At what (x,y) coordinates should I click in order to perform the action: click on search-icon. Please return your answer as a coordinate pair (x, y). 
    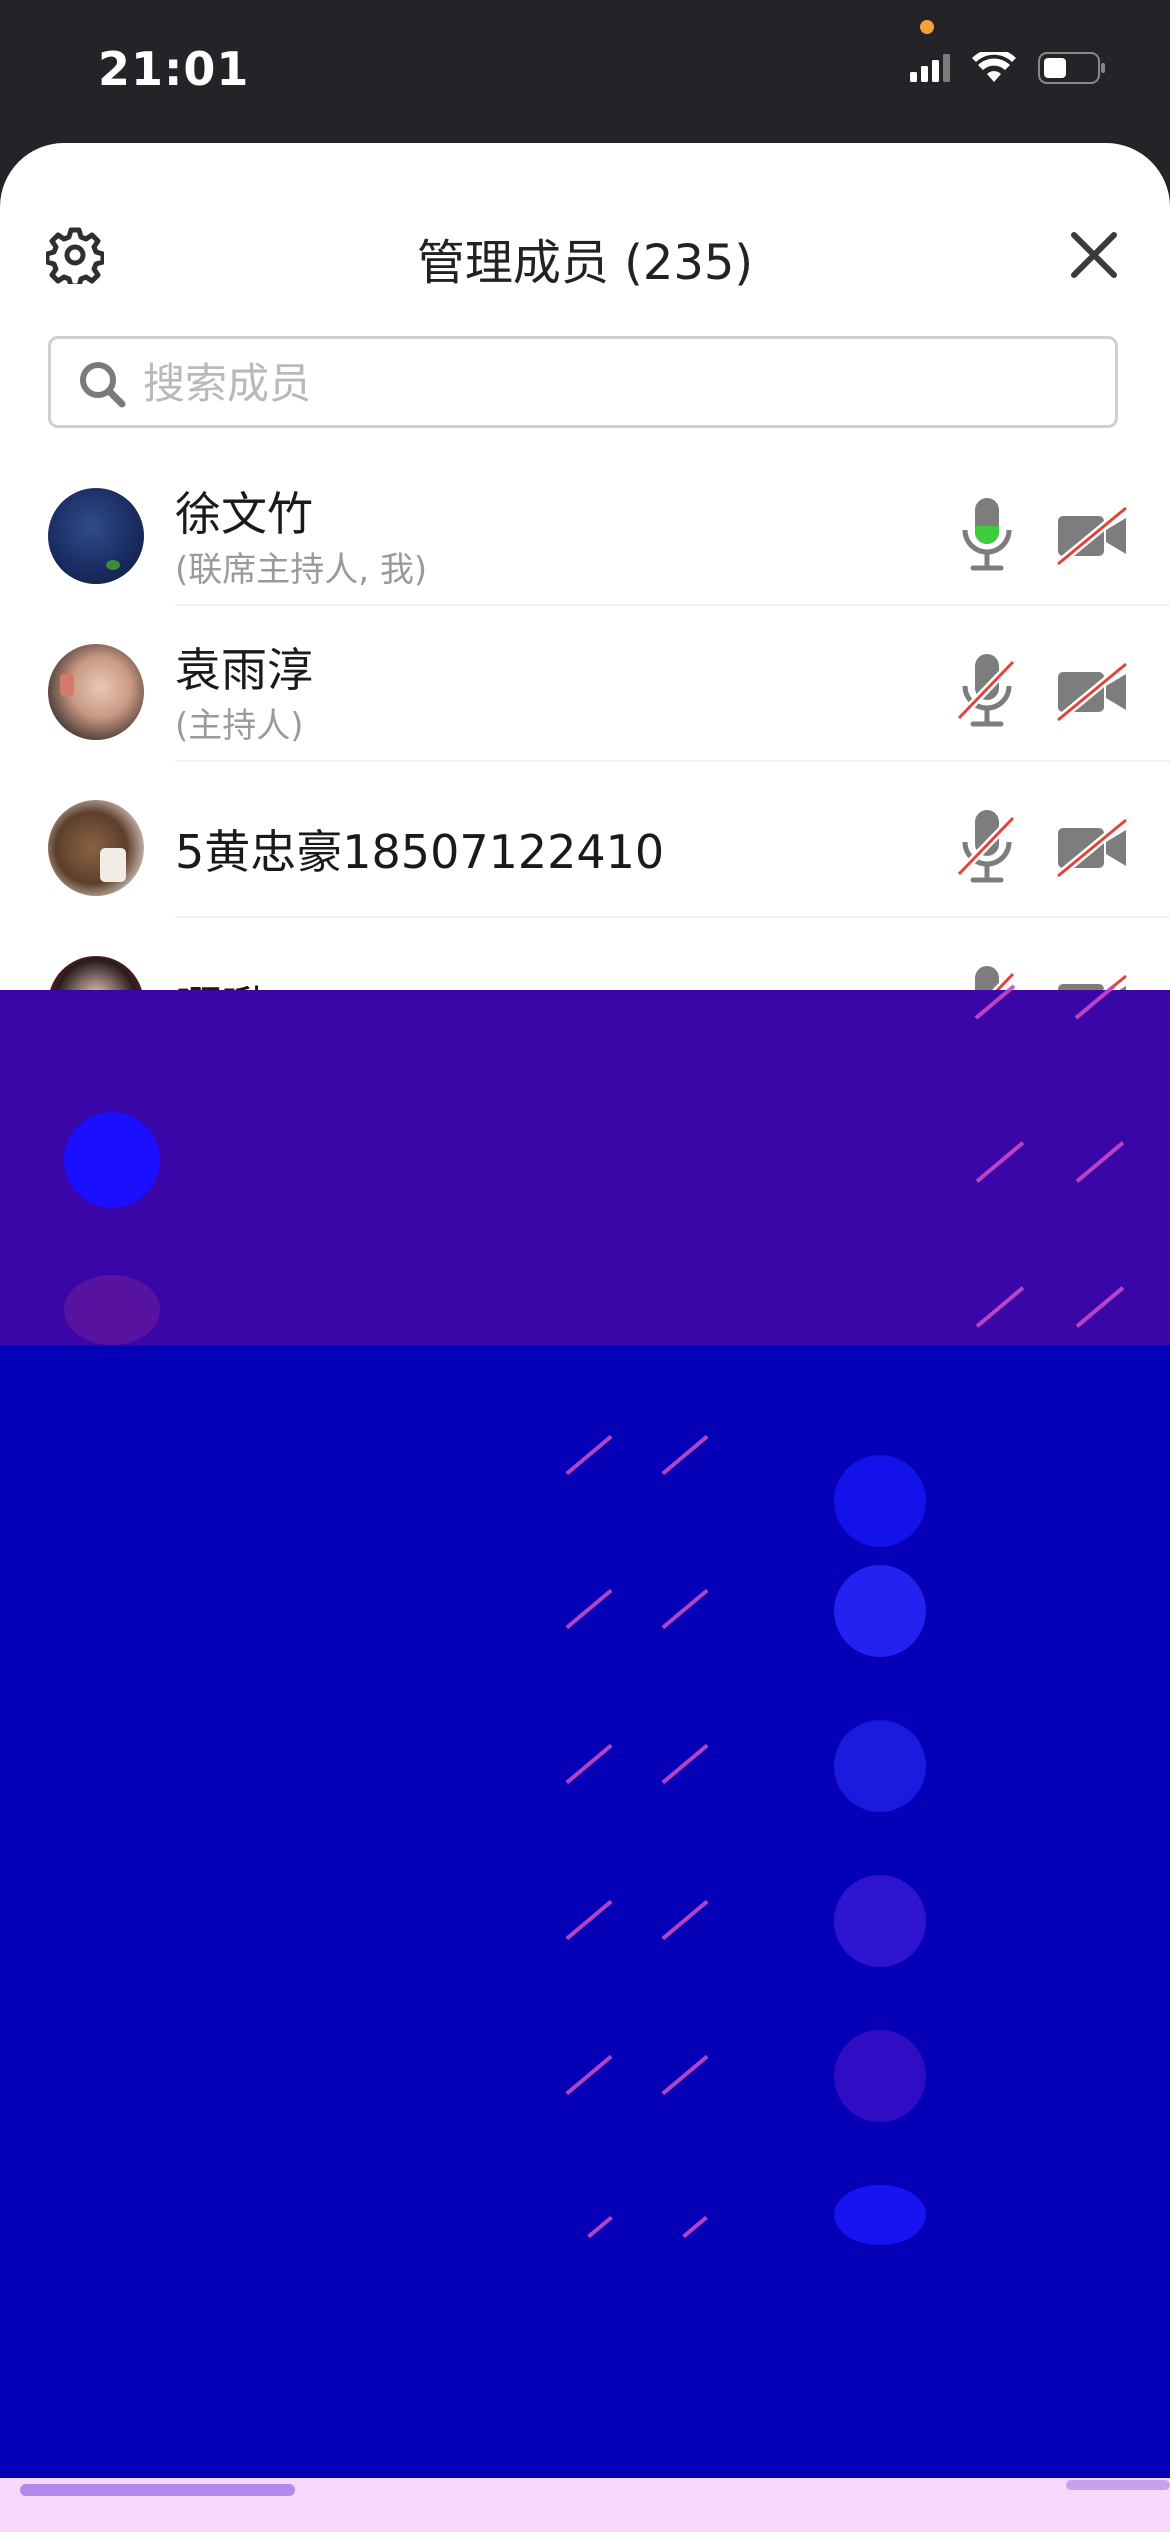
    Looking at the image, I should click on (103, 385).